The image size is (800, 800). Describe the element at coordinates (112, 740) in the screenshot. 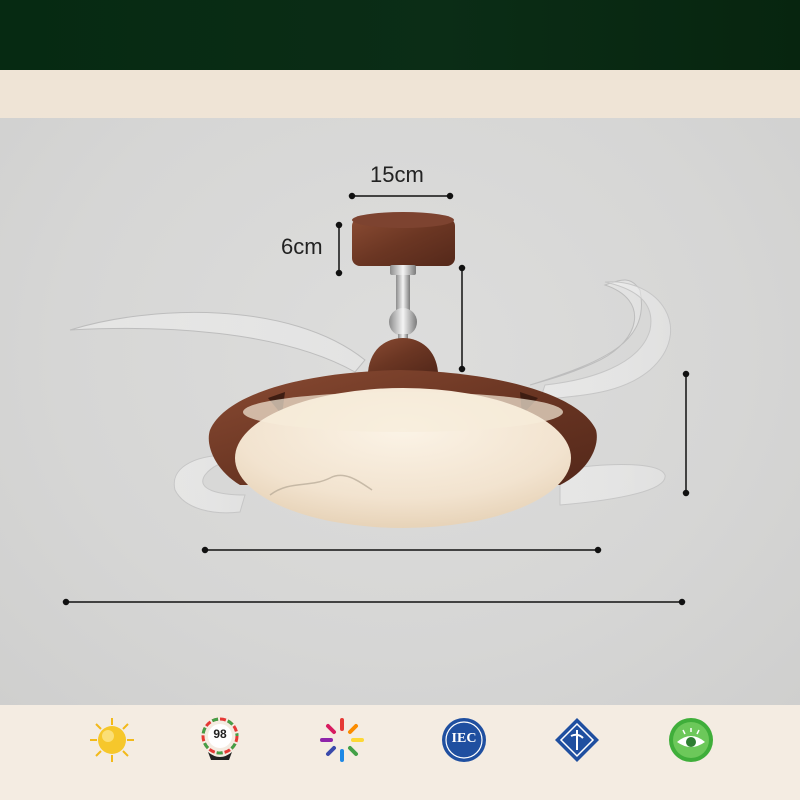

I see `sun-icon` at that location.